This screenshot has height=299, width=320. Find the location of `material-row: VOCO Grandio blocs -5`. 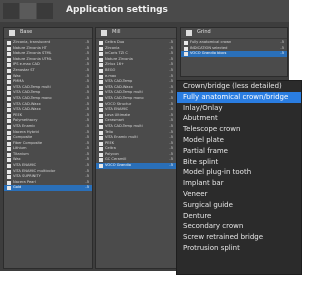

material-row: VOCO Grandio blocs -5 is located at coordinates (234, 54).